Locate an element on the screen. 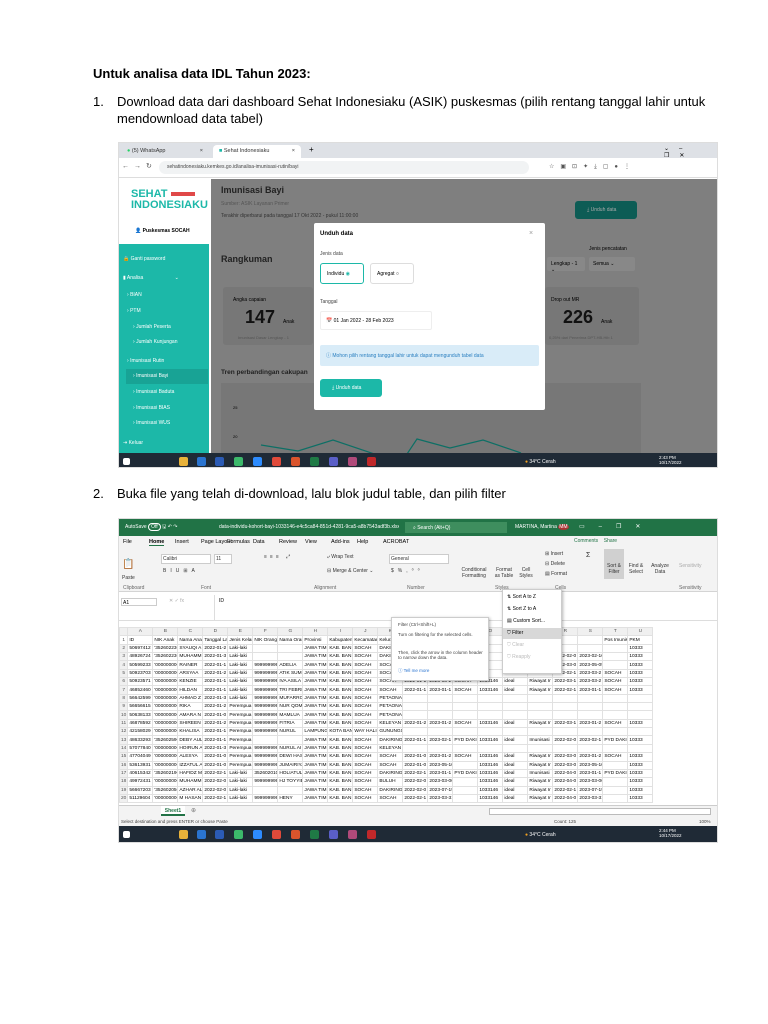 Image resolution: width=768 pixels, height=1024 pixels. extension-icons: ☆▣⊡✦⤓▢●⋮ is located at coordinates (592, 167).